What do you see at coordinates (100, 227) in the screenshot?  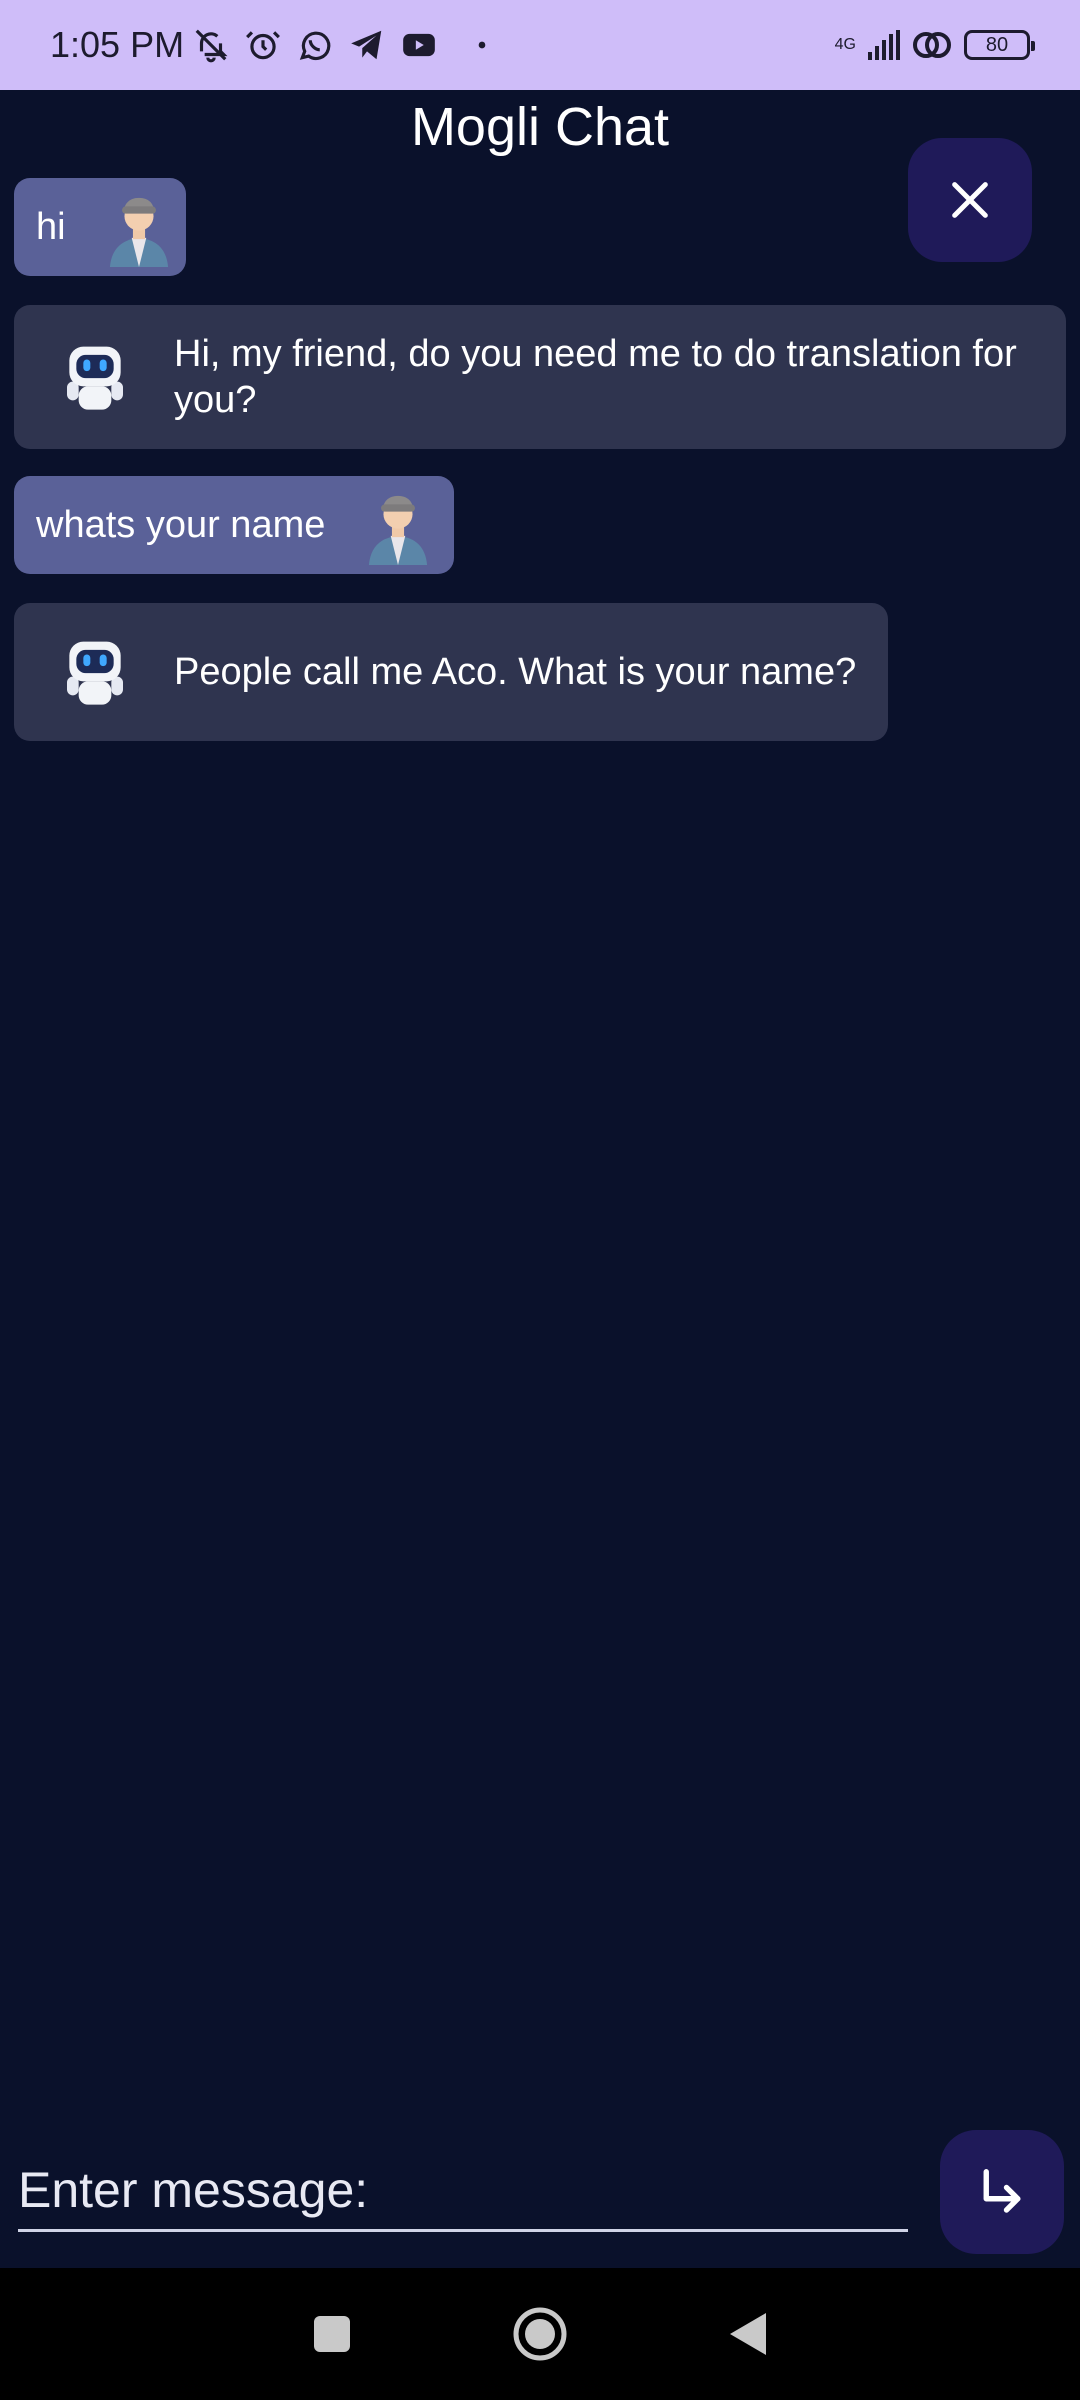 I see `user-message: hi` at bounding box center [100, 227].